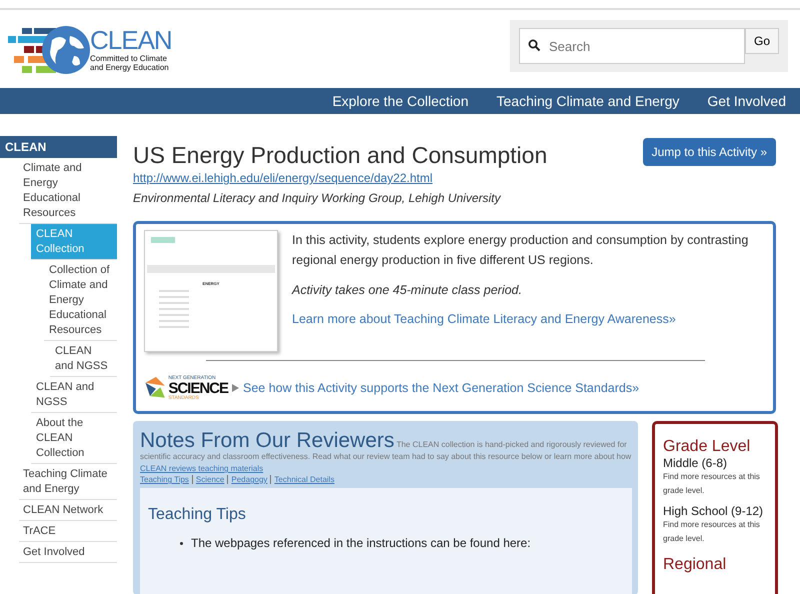  What do you see at coordinates (761, 41) in the screenshot?
I see `go-button: Go` at bounding box center [761, 41].